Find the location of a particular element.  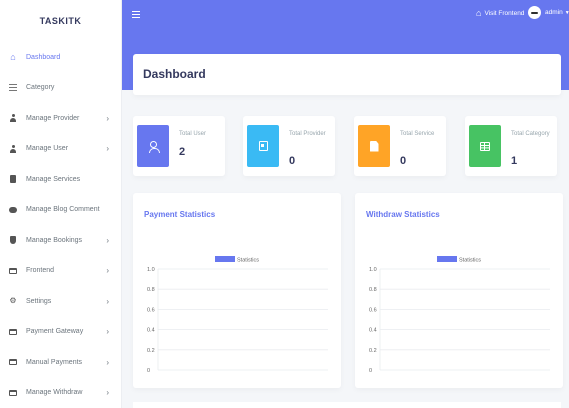

sidebar-item-manage-withdraw: Manage Withdraw › is located at coordinates (60, 393).